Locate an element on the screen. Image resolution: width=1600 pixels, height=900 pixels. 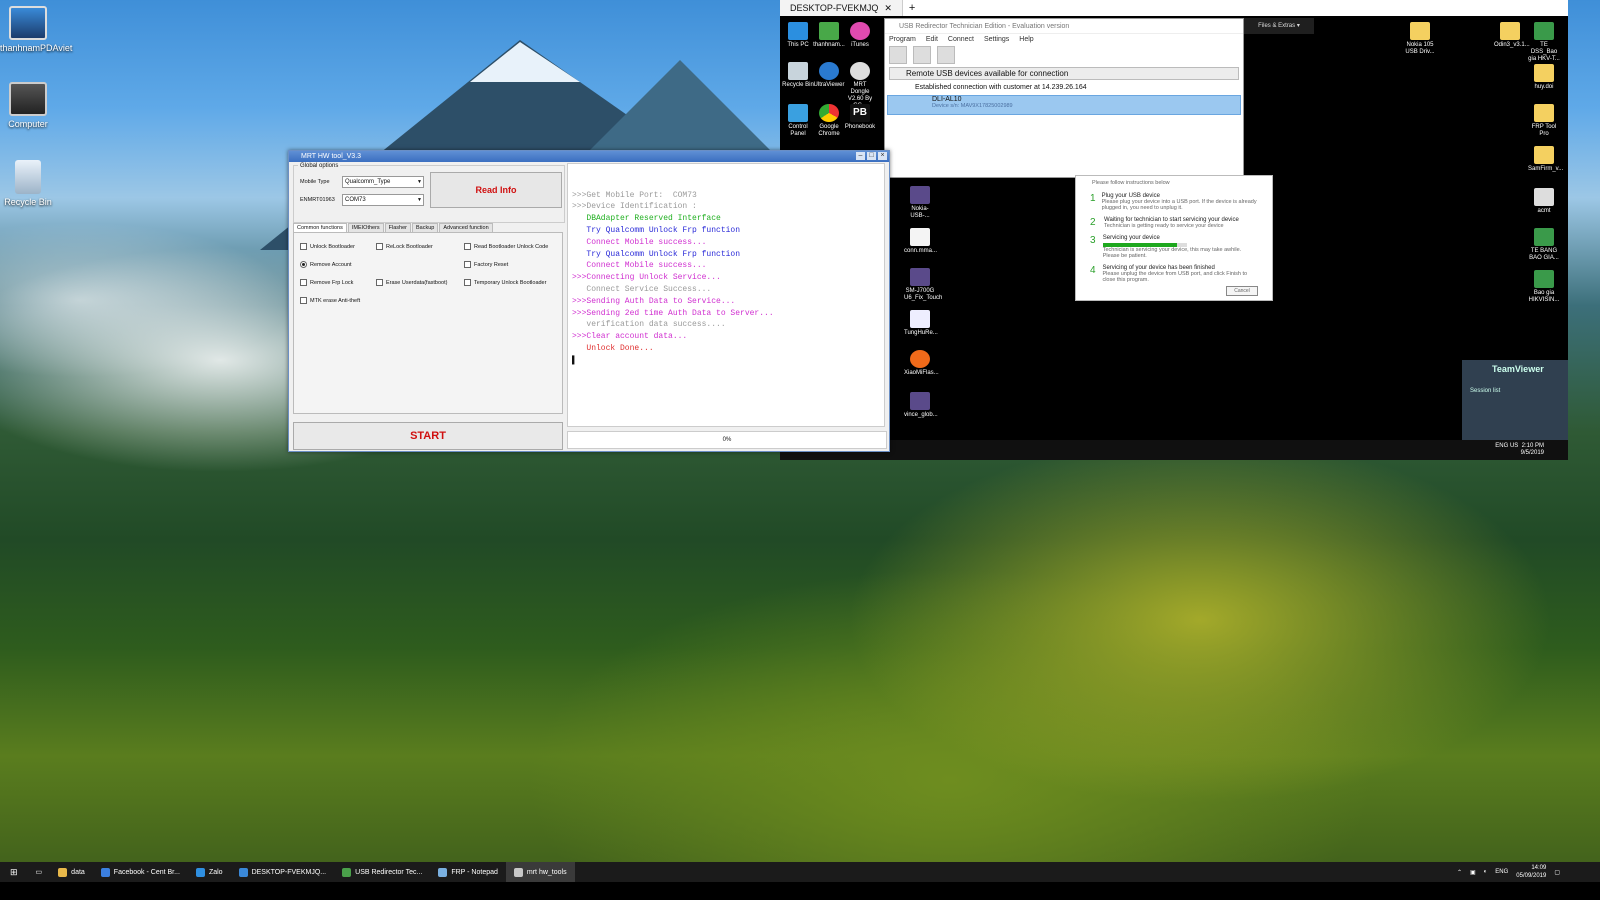
remote-icon: huy.doi is located at coordinates (1544, 77).